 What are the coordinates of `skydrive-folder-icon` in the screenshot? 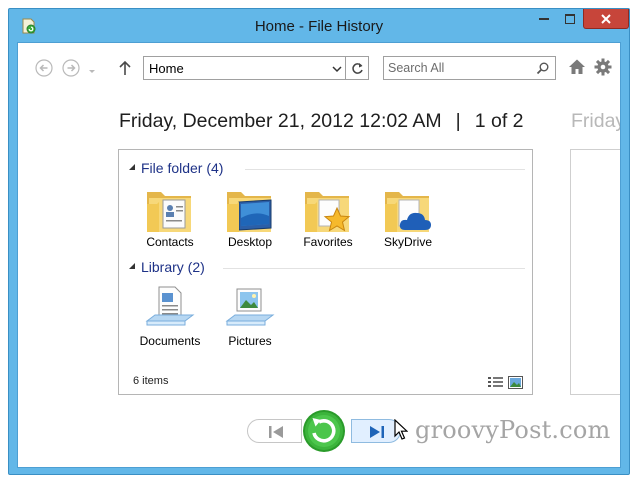 It's located at (408, 212).